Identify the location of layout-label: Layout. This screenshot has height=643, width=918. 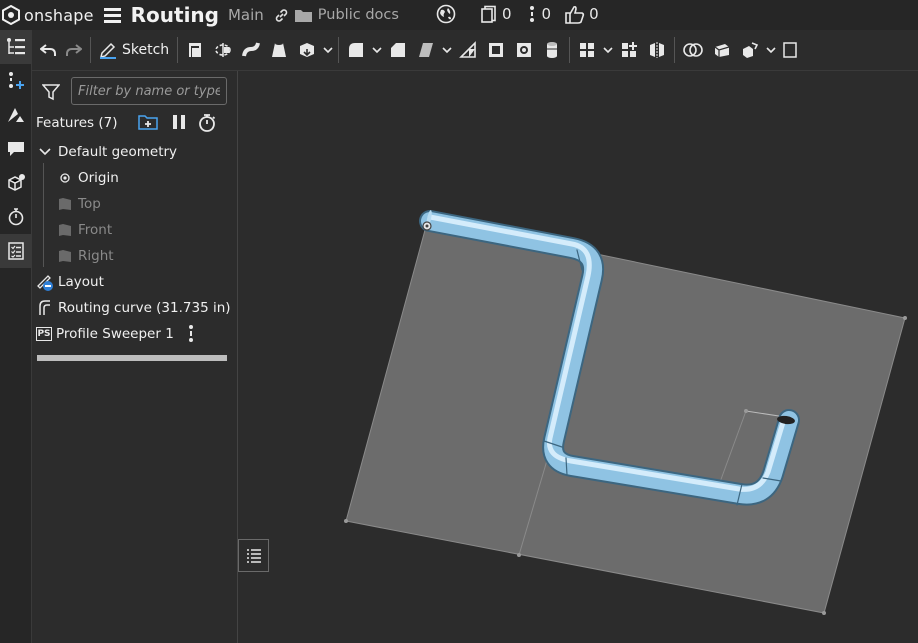
(81, 282).